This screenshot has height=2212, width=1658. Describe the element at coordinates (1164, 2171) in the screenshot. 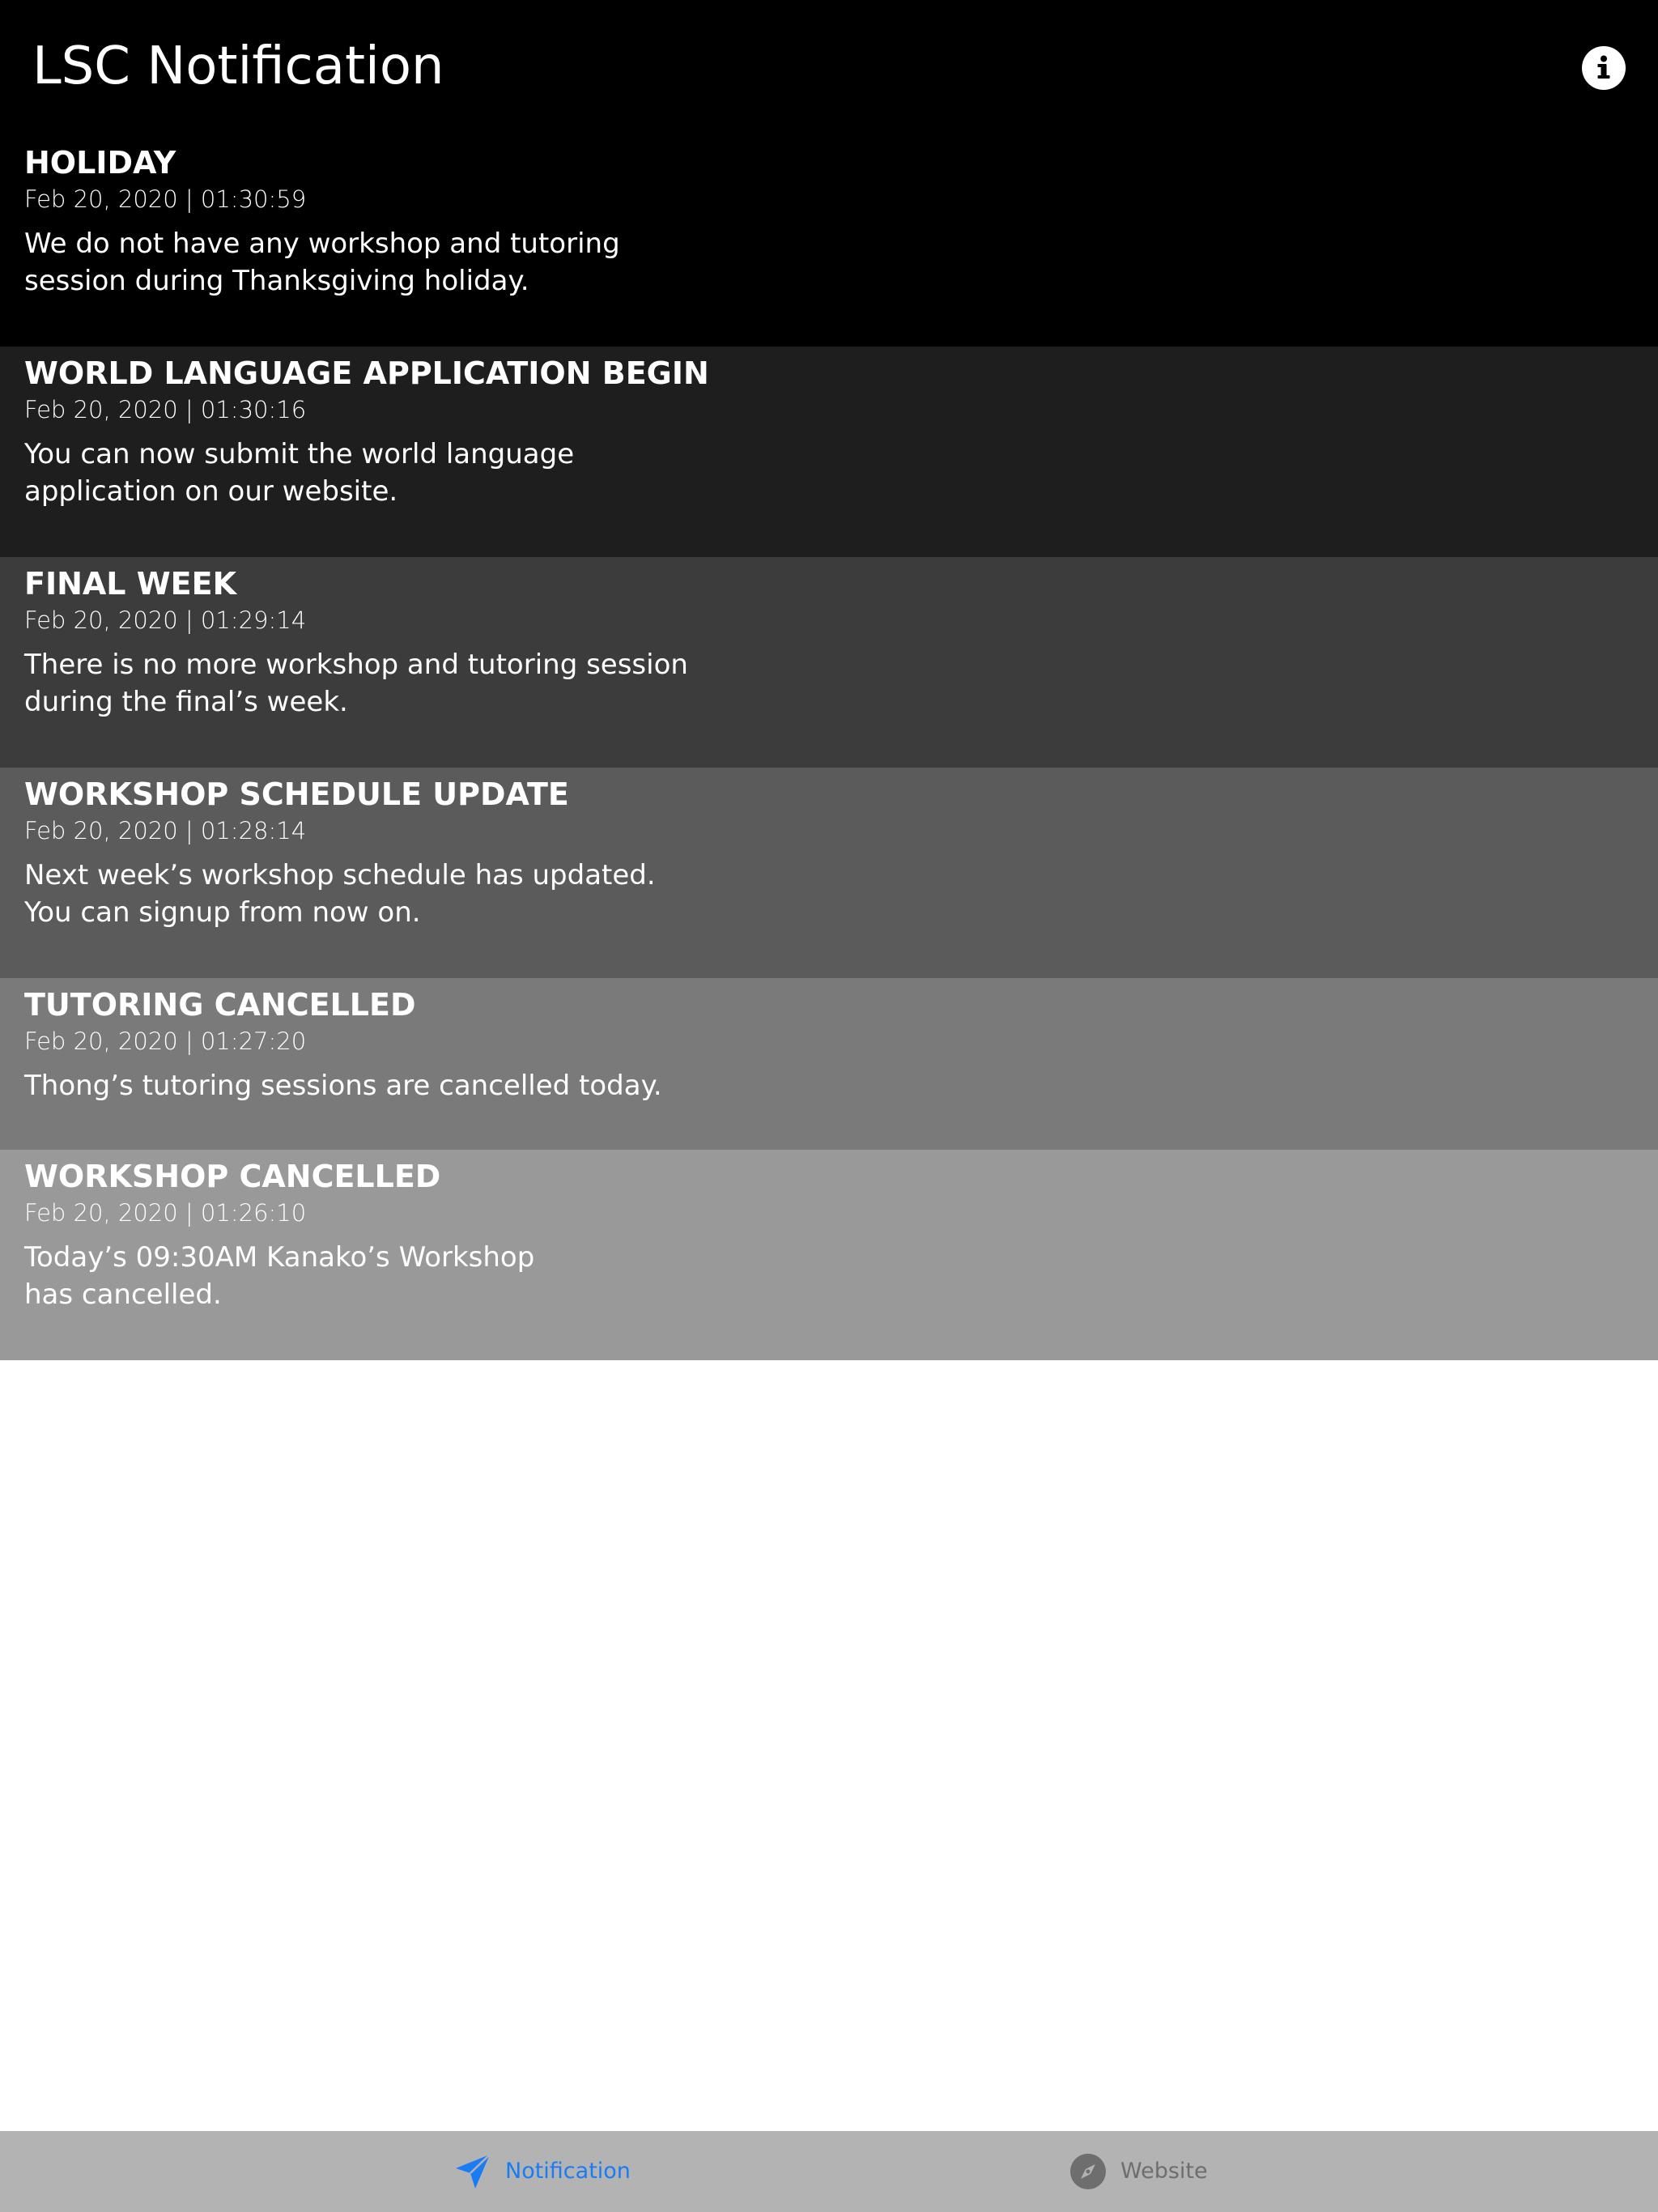

I see `tab-label: Website` at that location.